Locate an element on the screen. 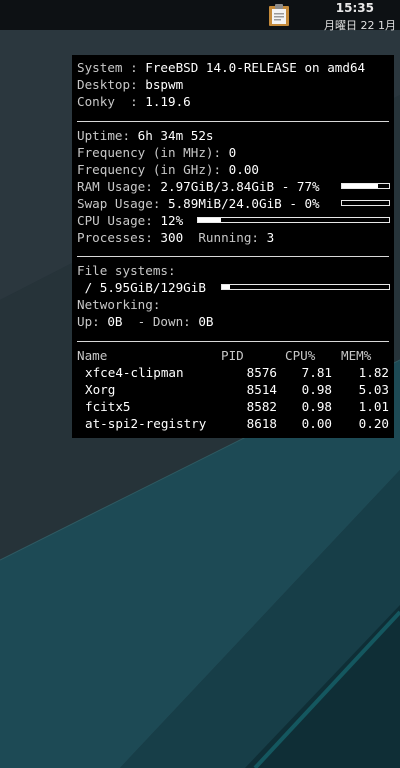  cpu-usage-bar is located at coordinates (293, 220).